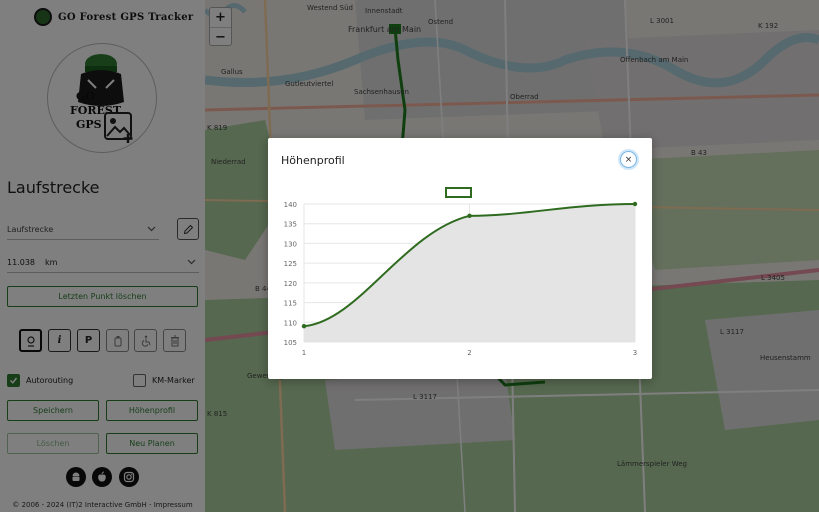  I want to click on y-tick-label: 115, so click(290, 304).